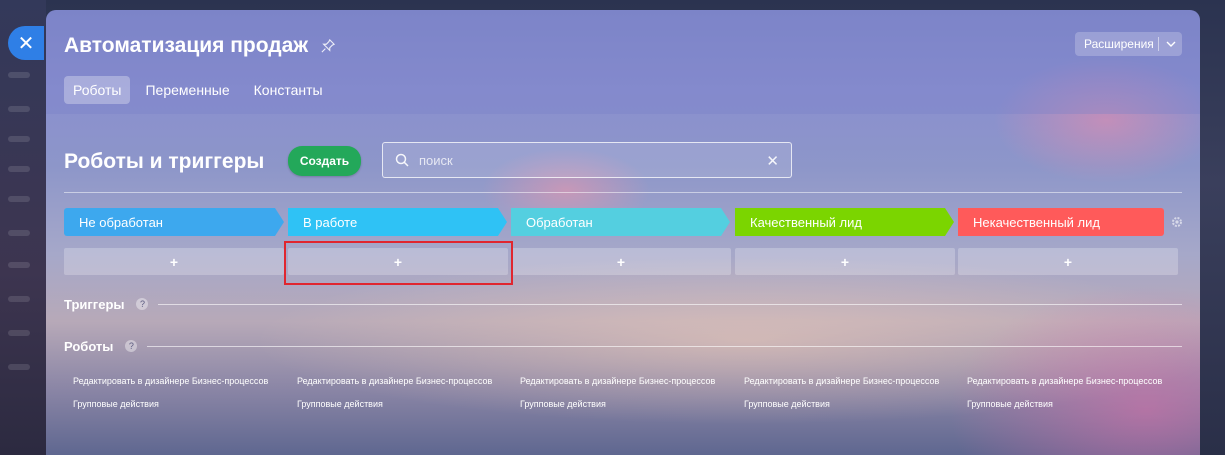  What do you see at coordinates (1177, 222) in the screenshot?
I see `gear-icon` at bounding box center [1177, 222].